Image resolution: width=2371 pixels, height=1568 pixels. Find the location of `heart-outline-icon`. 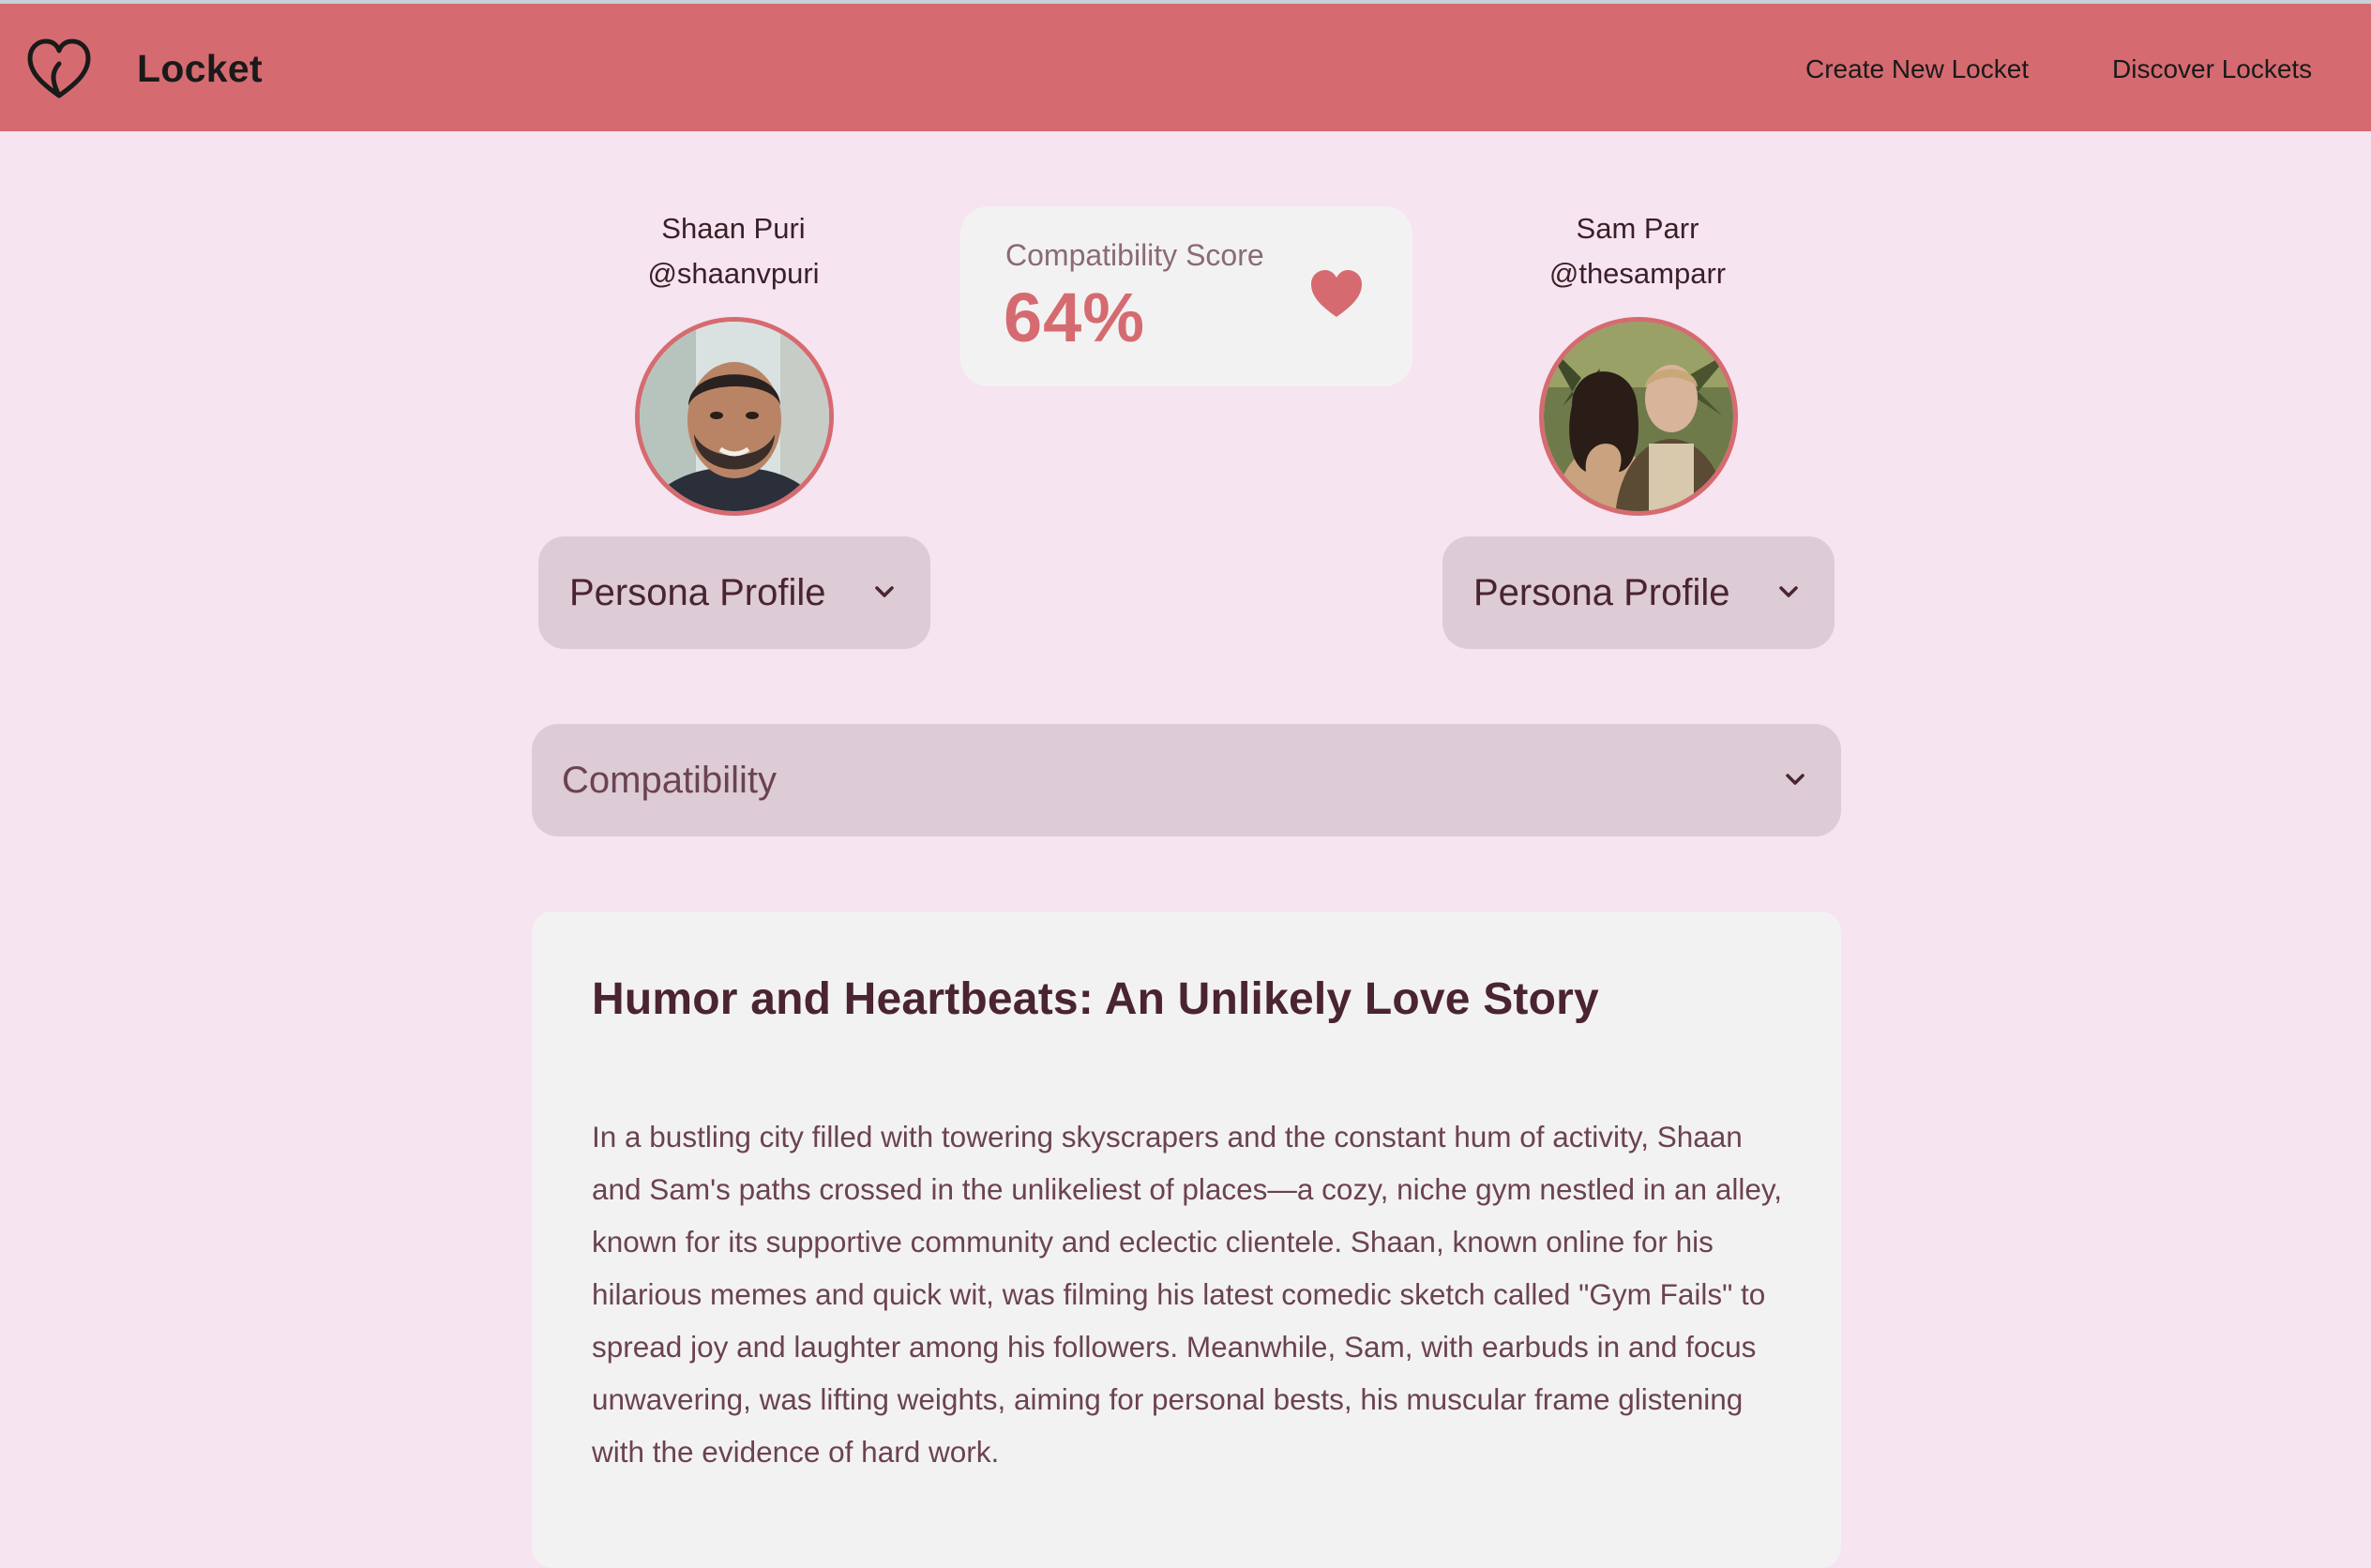

heart-outline-icon is located at coordinates (59, 68).